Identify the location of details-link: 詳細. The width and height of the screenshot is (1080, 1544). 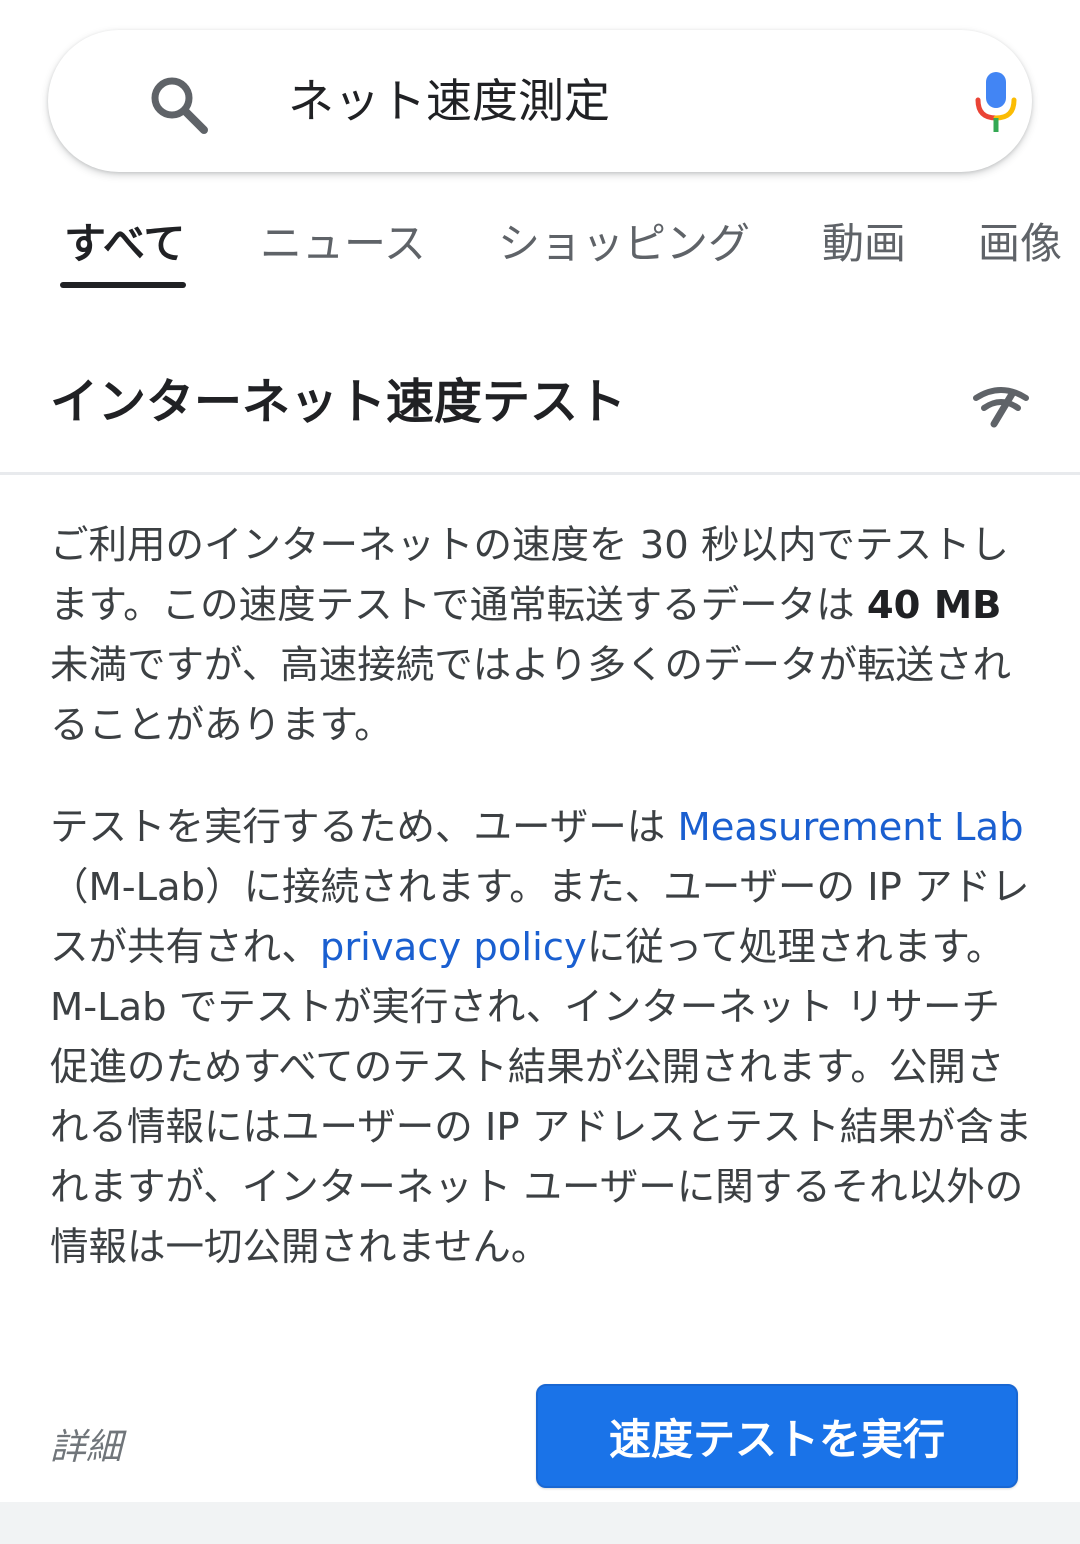
(86, 1448).